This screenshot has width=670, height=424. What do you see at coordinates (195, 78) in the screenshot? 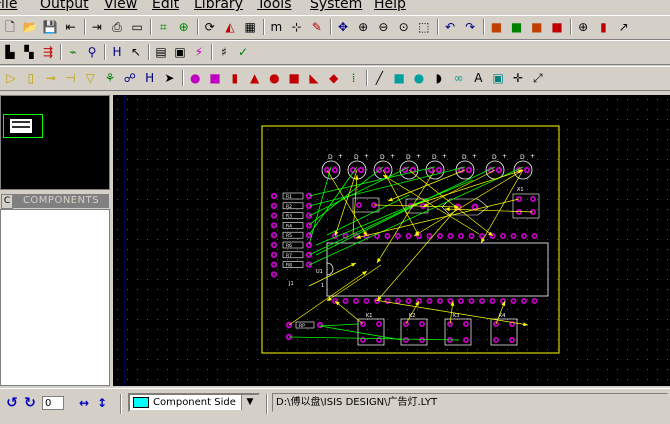
I see `round-pad-icon: ●` at bounding box center [195, 78].